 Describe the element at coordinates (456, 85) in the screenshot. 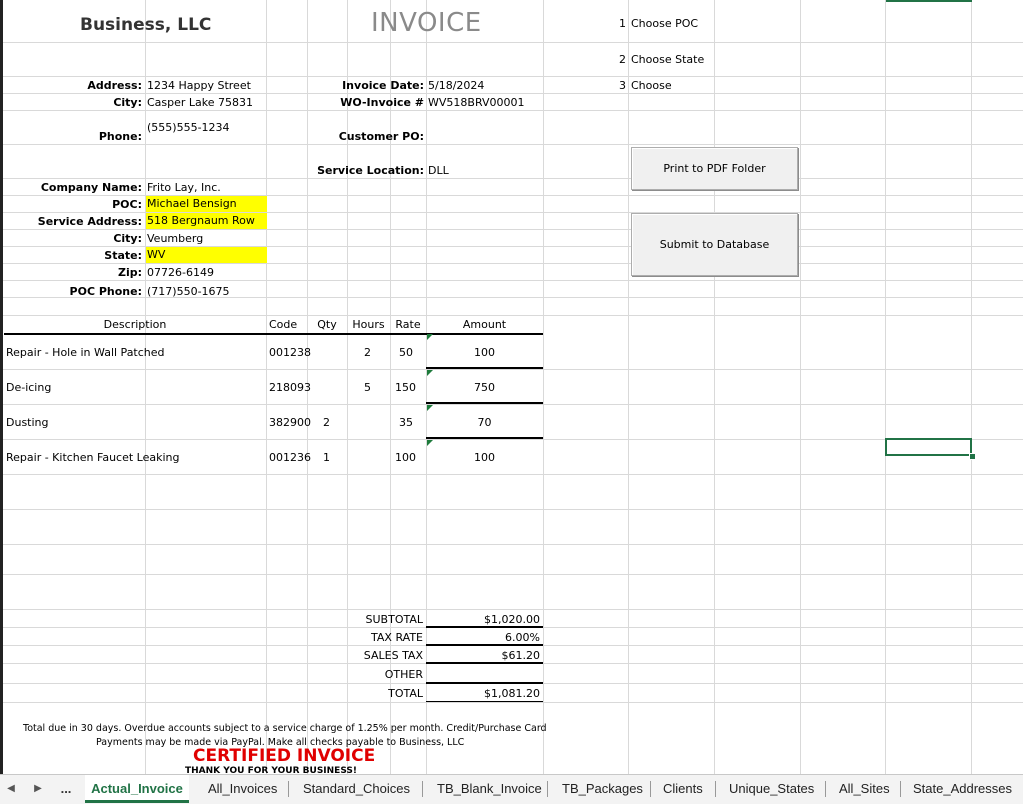

I see `invoice-date-value: 5/18/2024` at that location.